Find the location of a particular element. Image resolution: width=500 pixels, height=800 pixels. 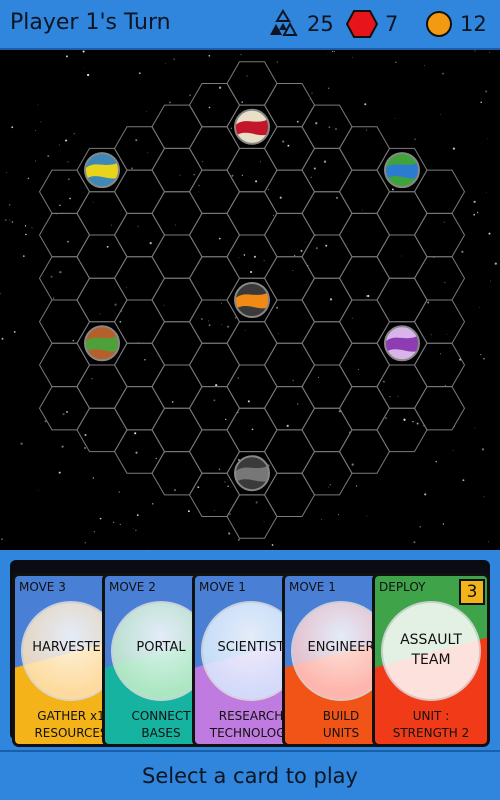

green-planet is located at coordinates (102, 343).